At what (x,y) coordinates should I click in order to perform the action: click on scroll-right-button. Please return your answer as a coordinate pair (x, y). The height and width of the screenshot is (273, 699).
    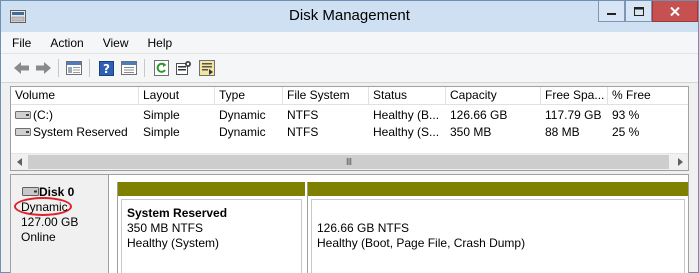
    Looking at the image, I should click on (679, 162).